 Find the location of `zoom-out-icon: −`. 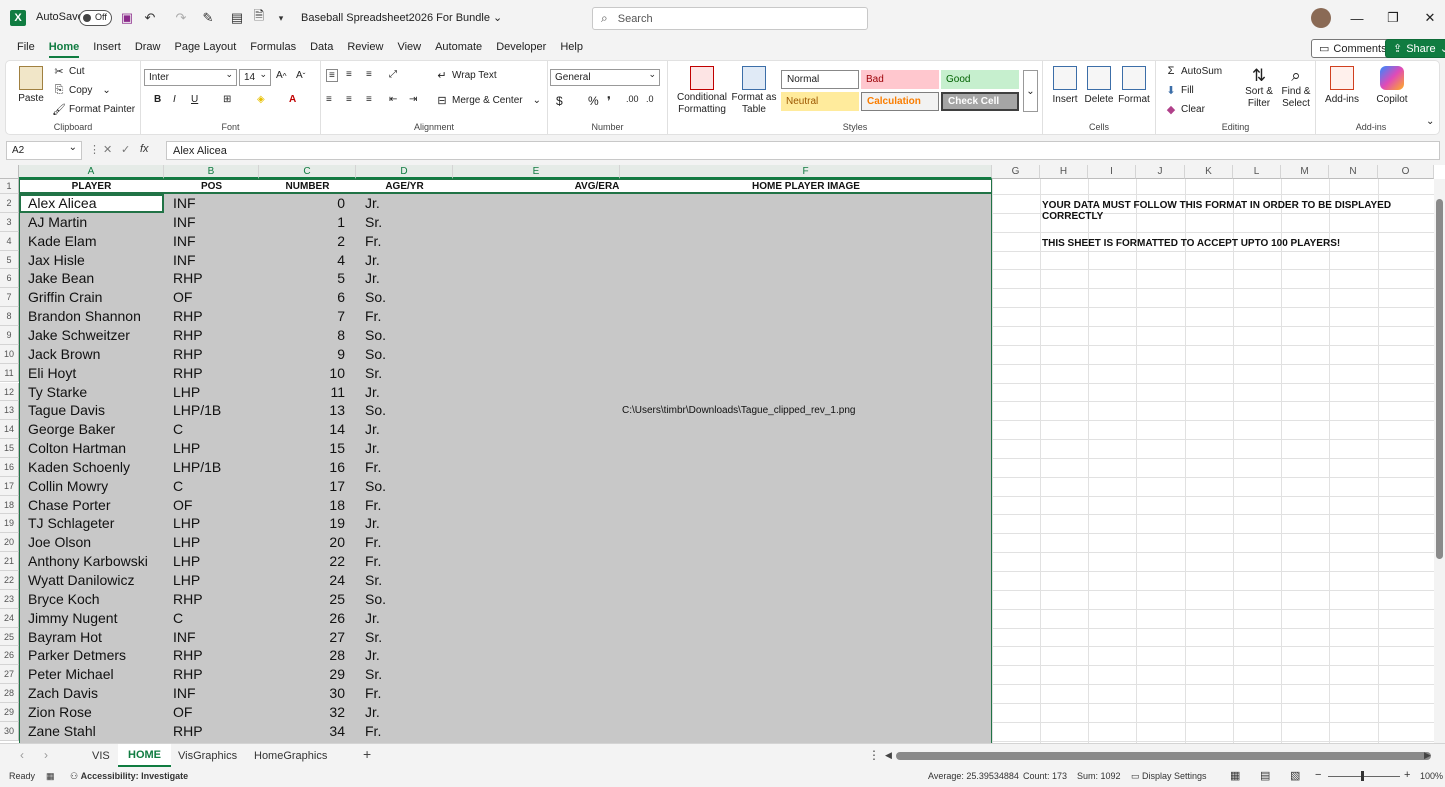

zoom-out-icon: − is located at coordinates (1318, 775).